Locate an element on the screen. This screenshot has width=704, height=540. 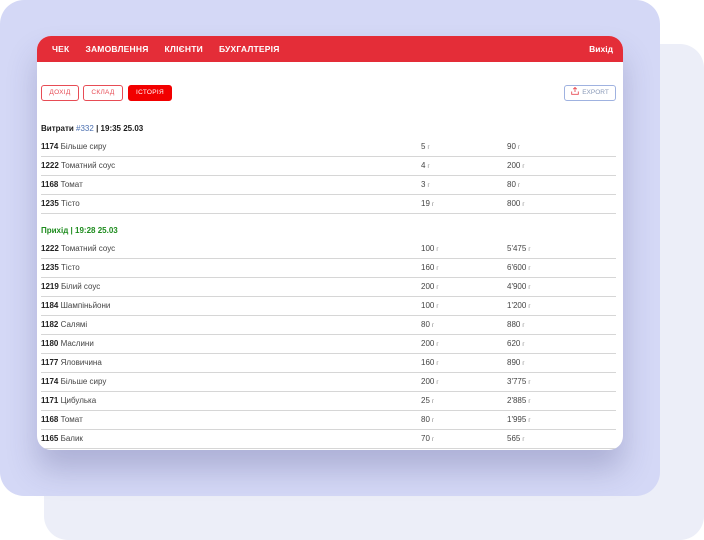
item-code: 1177 is located at coordinates (50, 362).